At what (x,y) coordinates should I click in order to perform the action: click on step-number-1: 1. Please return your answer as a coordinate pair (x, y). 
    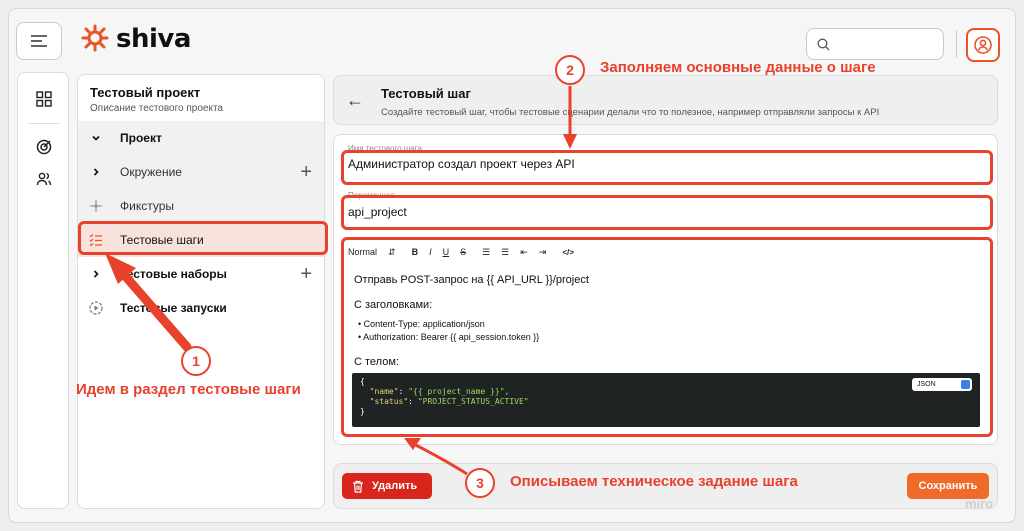
    Looking at the image, I should click on (196, 361).